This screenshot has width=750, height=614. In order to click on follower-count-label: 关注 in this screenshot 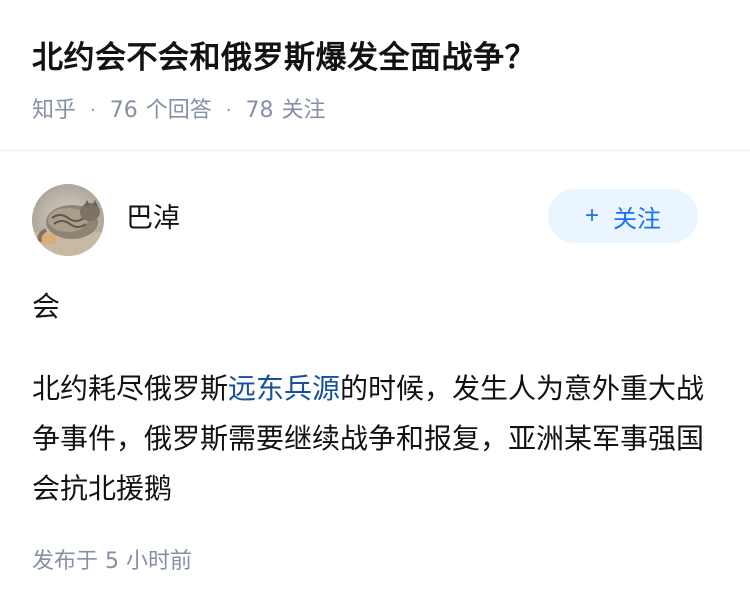, I will do `click(304, 111)`.